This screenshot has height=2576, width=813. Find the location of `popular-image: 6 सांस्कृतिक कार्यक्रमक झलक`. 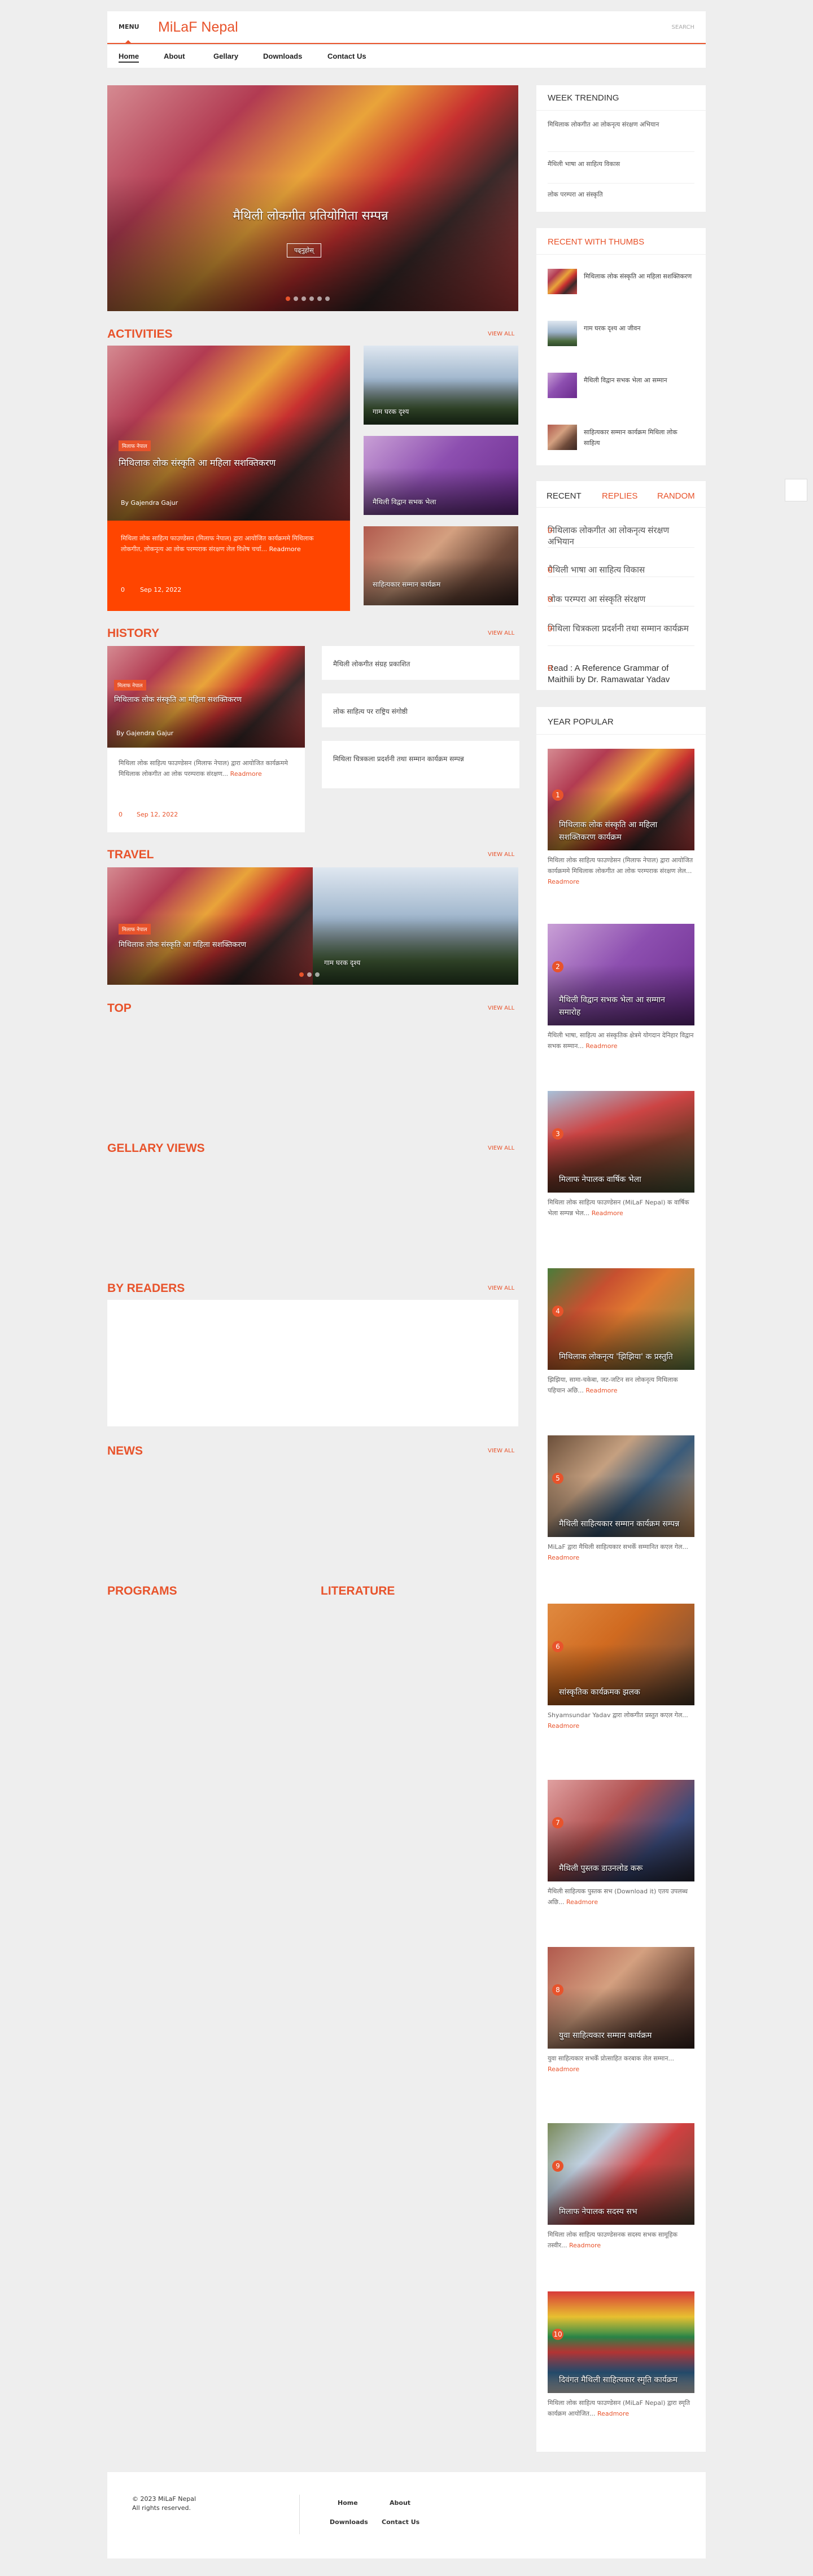

popular-image: 6 सांस्कृतिक कार्यक्रमक झलक is located at coordinates (621, 1654).